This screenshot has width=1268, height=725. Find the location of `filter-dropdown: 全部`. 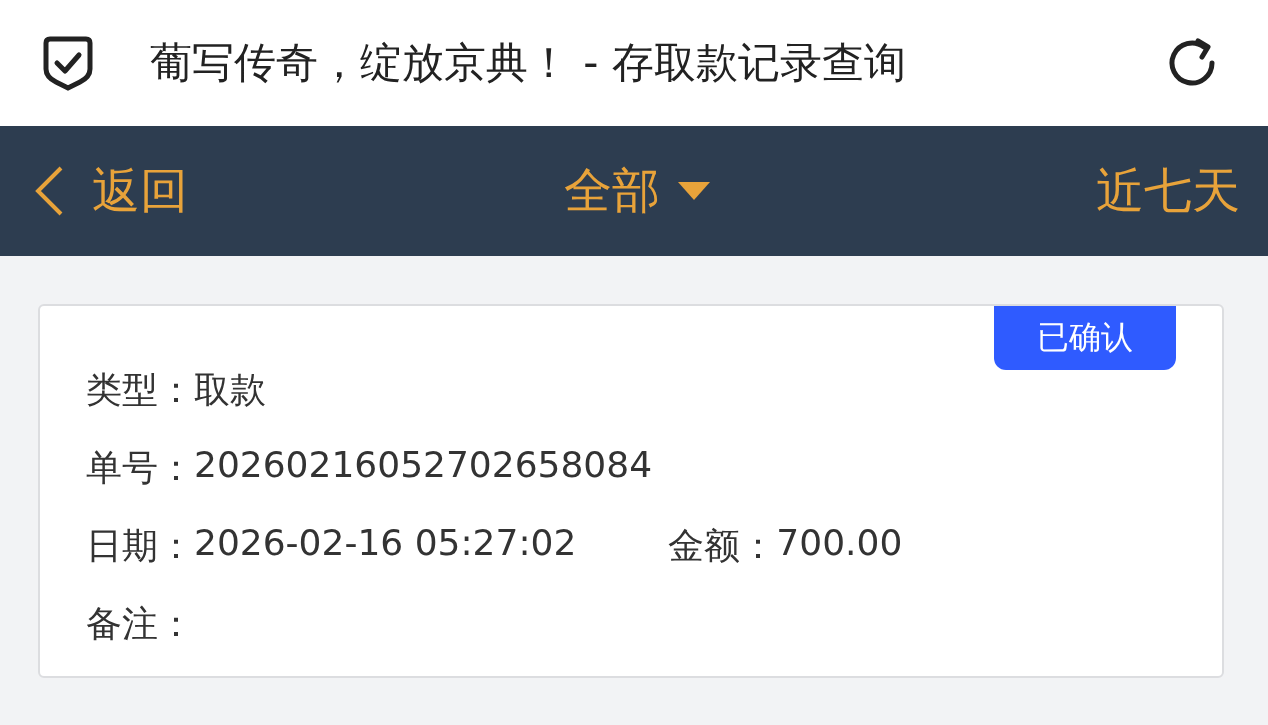

filter-dropdown: 全部 is located at coordinates (637, 191).